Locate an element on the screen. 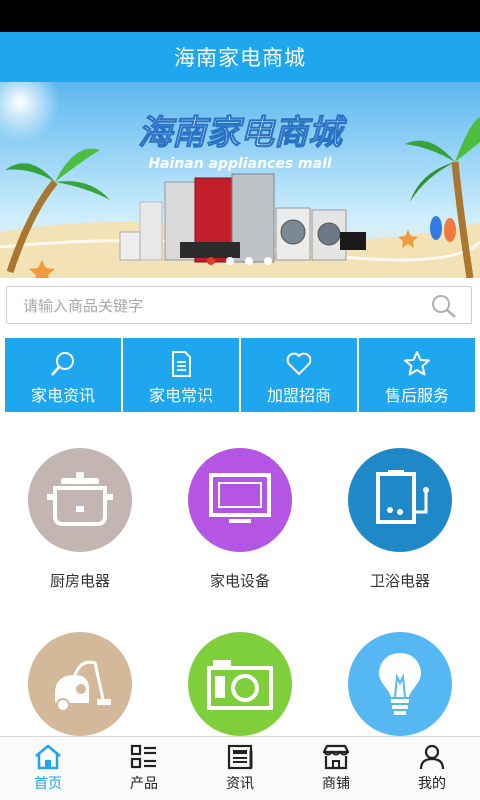  heart-icon is located at coordinates (299, 364).